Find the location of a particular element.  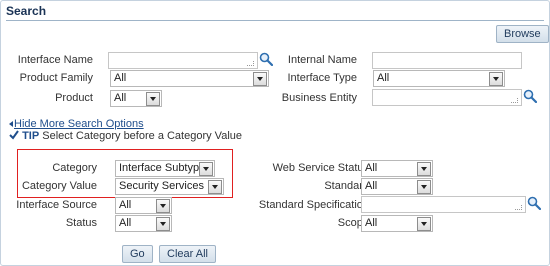

web-service-status-select: All is located at coordinates (397, 168).